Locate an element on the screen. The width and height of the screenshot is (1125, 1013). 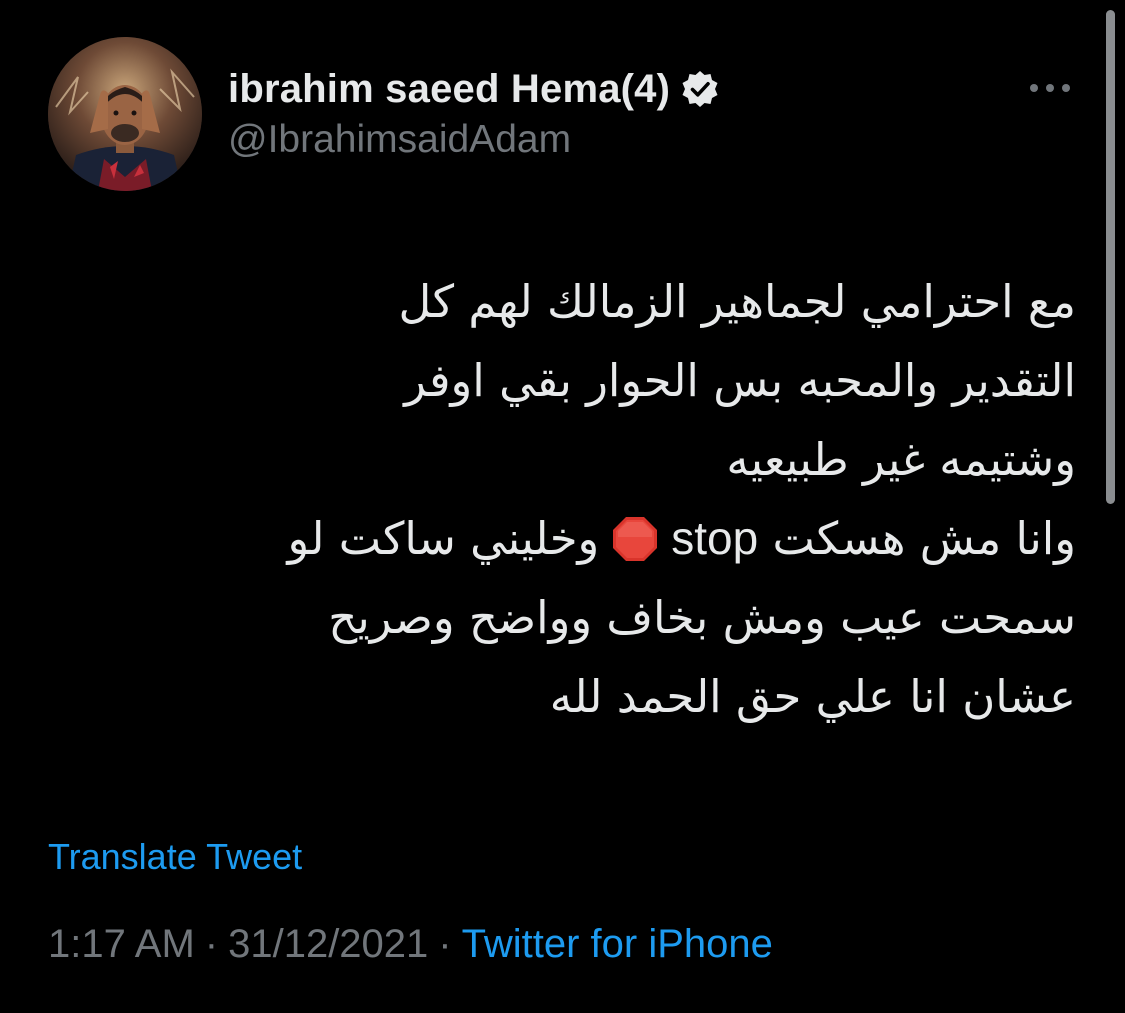
tweet-text-stop-word: stop is located at coordinates (715, 538).